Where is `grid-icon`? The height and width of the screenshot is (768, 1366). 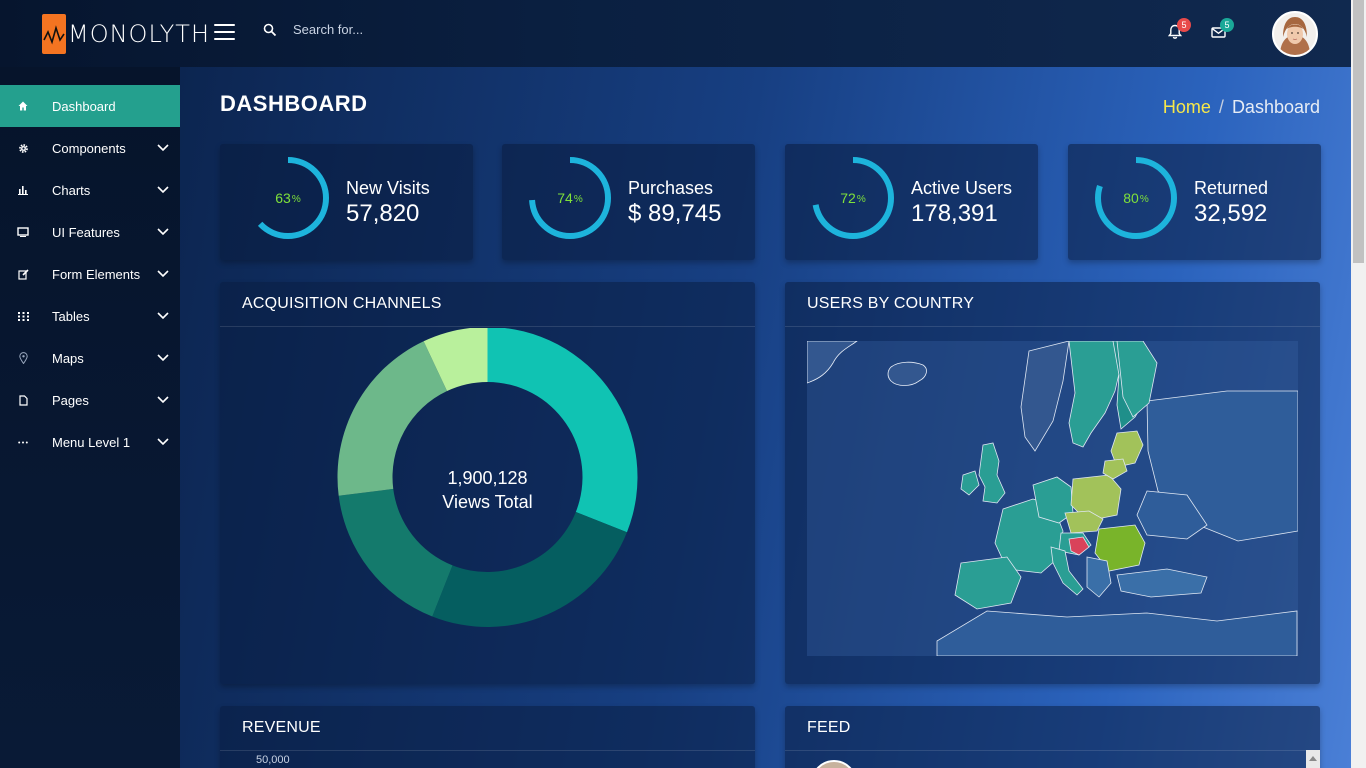 grid-icon is located at coordinates (23, 316).